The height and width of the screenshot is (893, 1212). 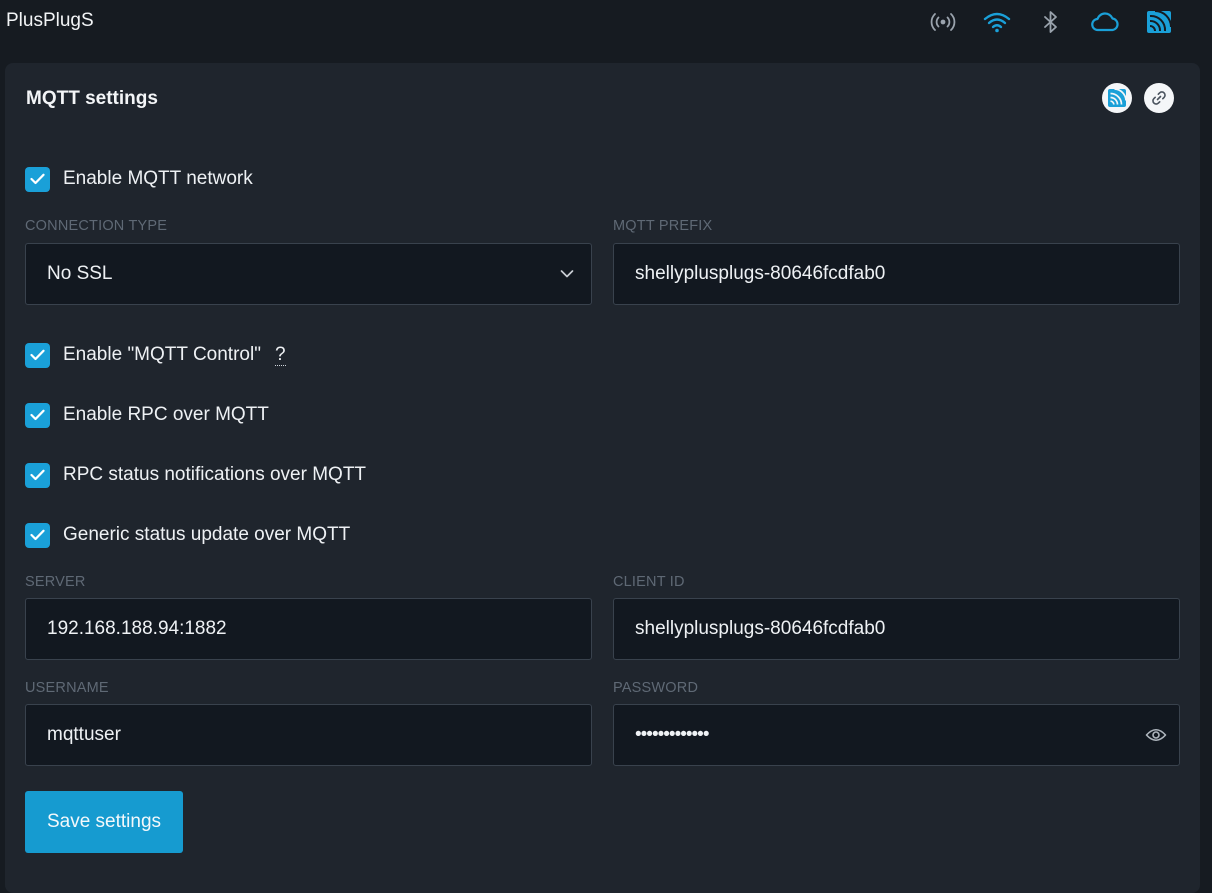 What do you see at coordinates (649, 582) in the screenshot?
I see `client-id-label: CLIENT ID` at bounding box center [649, 582].